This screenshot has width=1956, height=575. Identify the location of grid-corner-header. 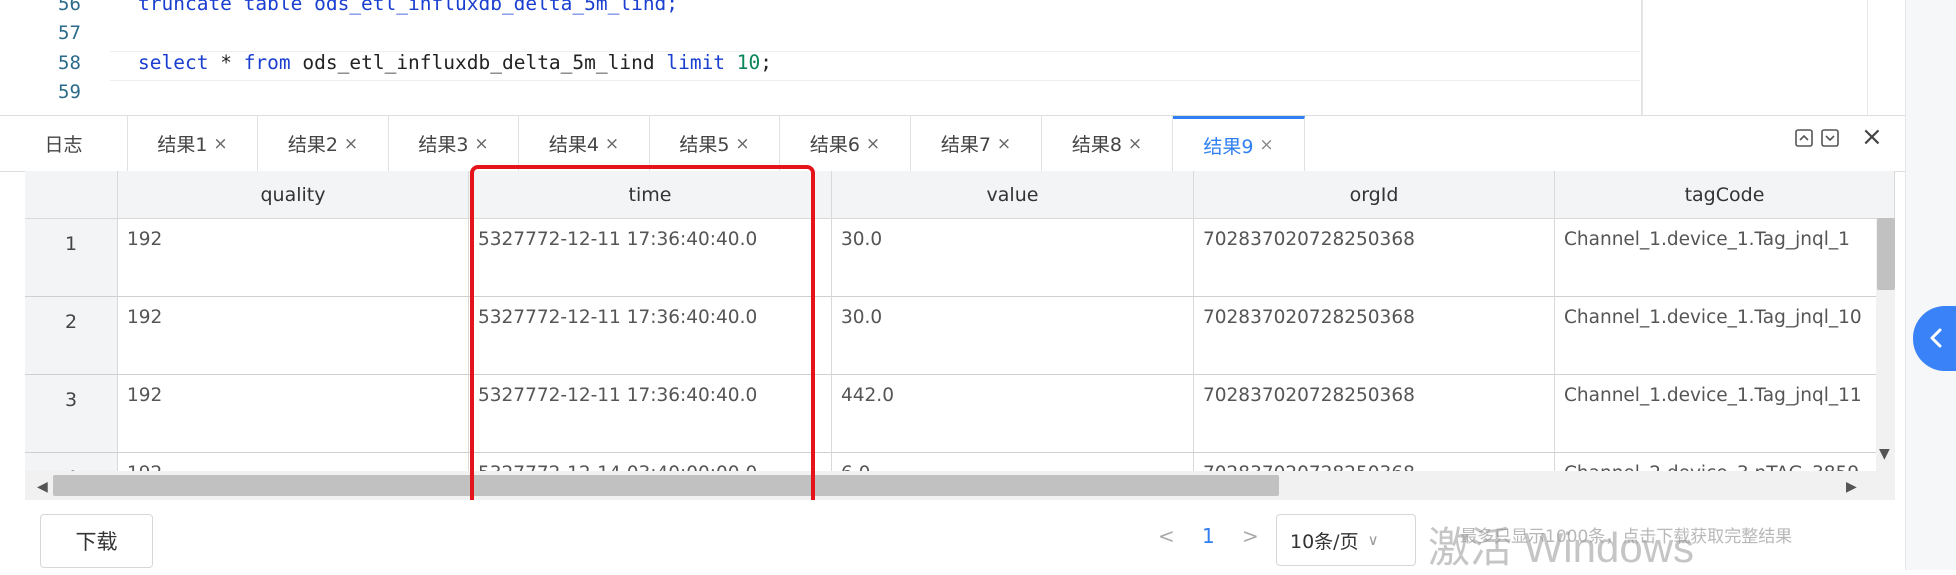
(71, 195).